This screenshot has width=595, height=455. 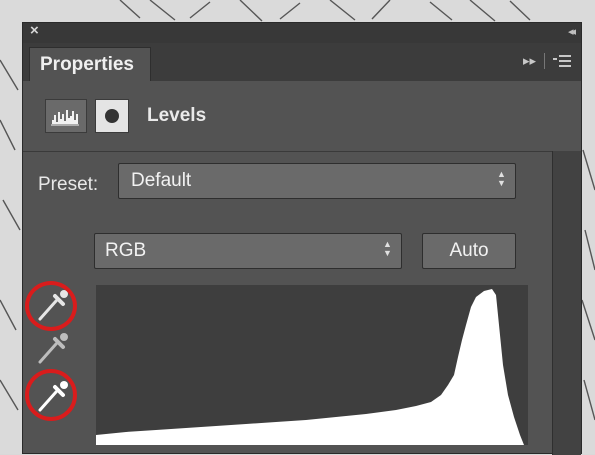 What do you see at coordinates (469, 251) in the screenshot?
I see `auto-button: Auto` at bounding box center [469, 251].